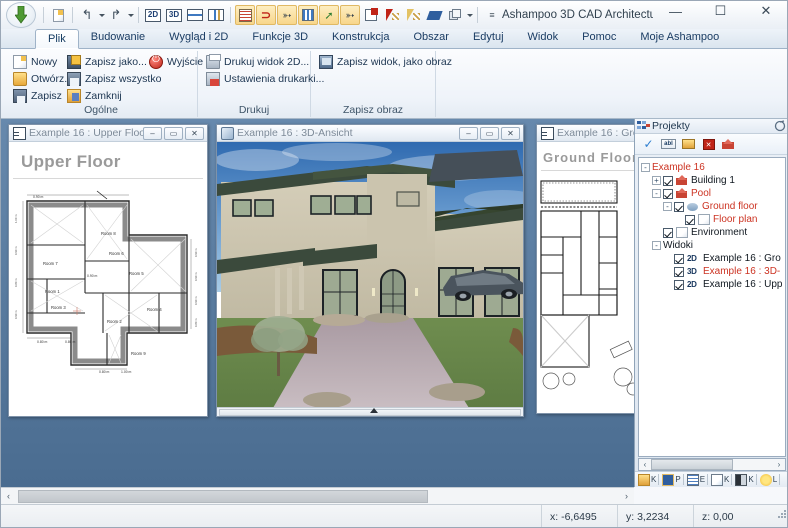  Describe the element at coordinates (287, 15) in the screenshot. I see `object-snap-icon: ➳` at that location.